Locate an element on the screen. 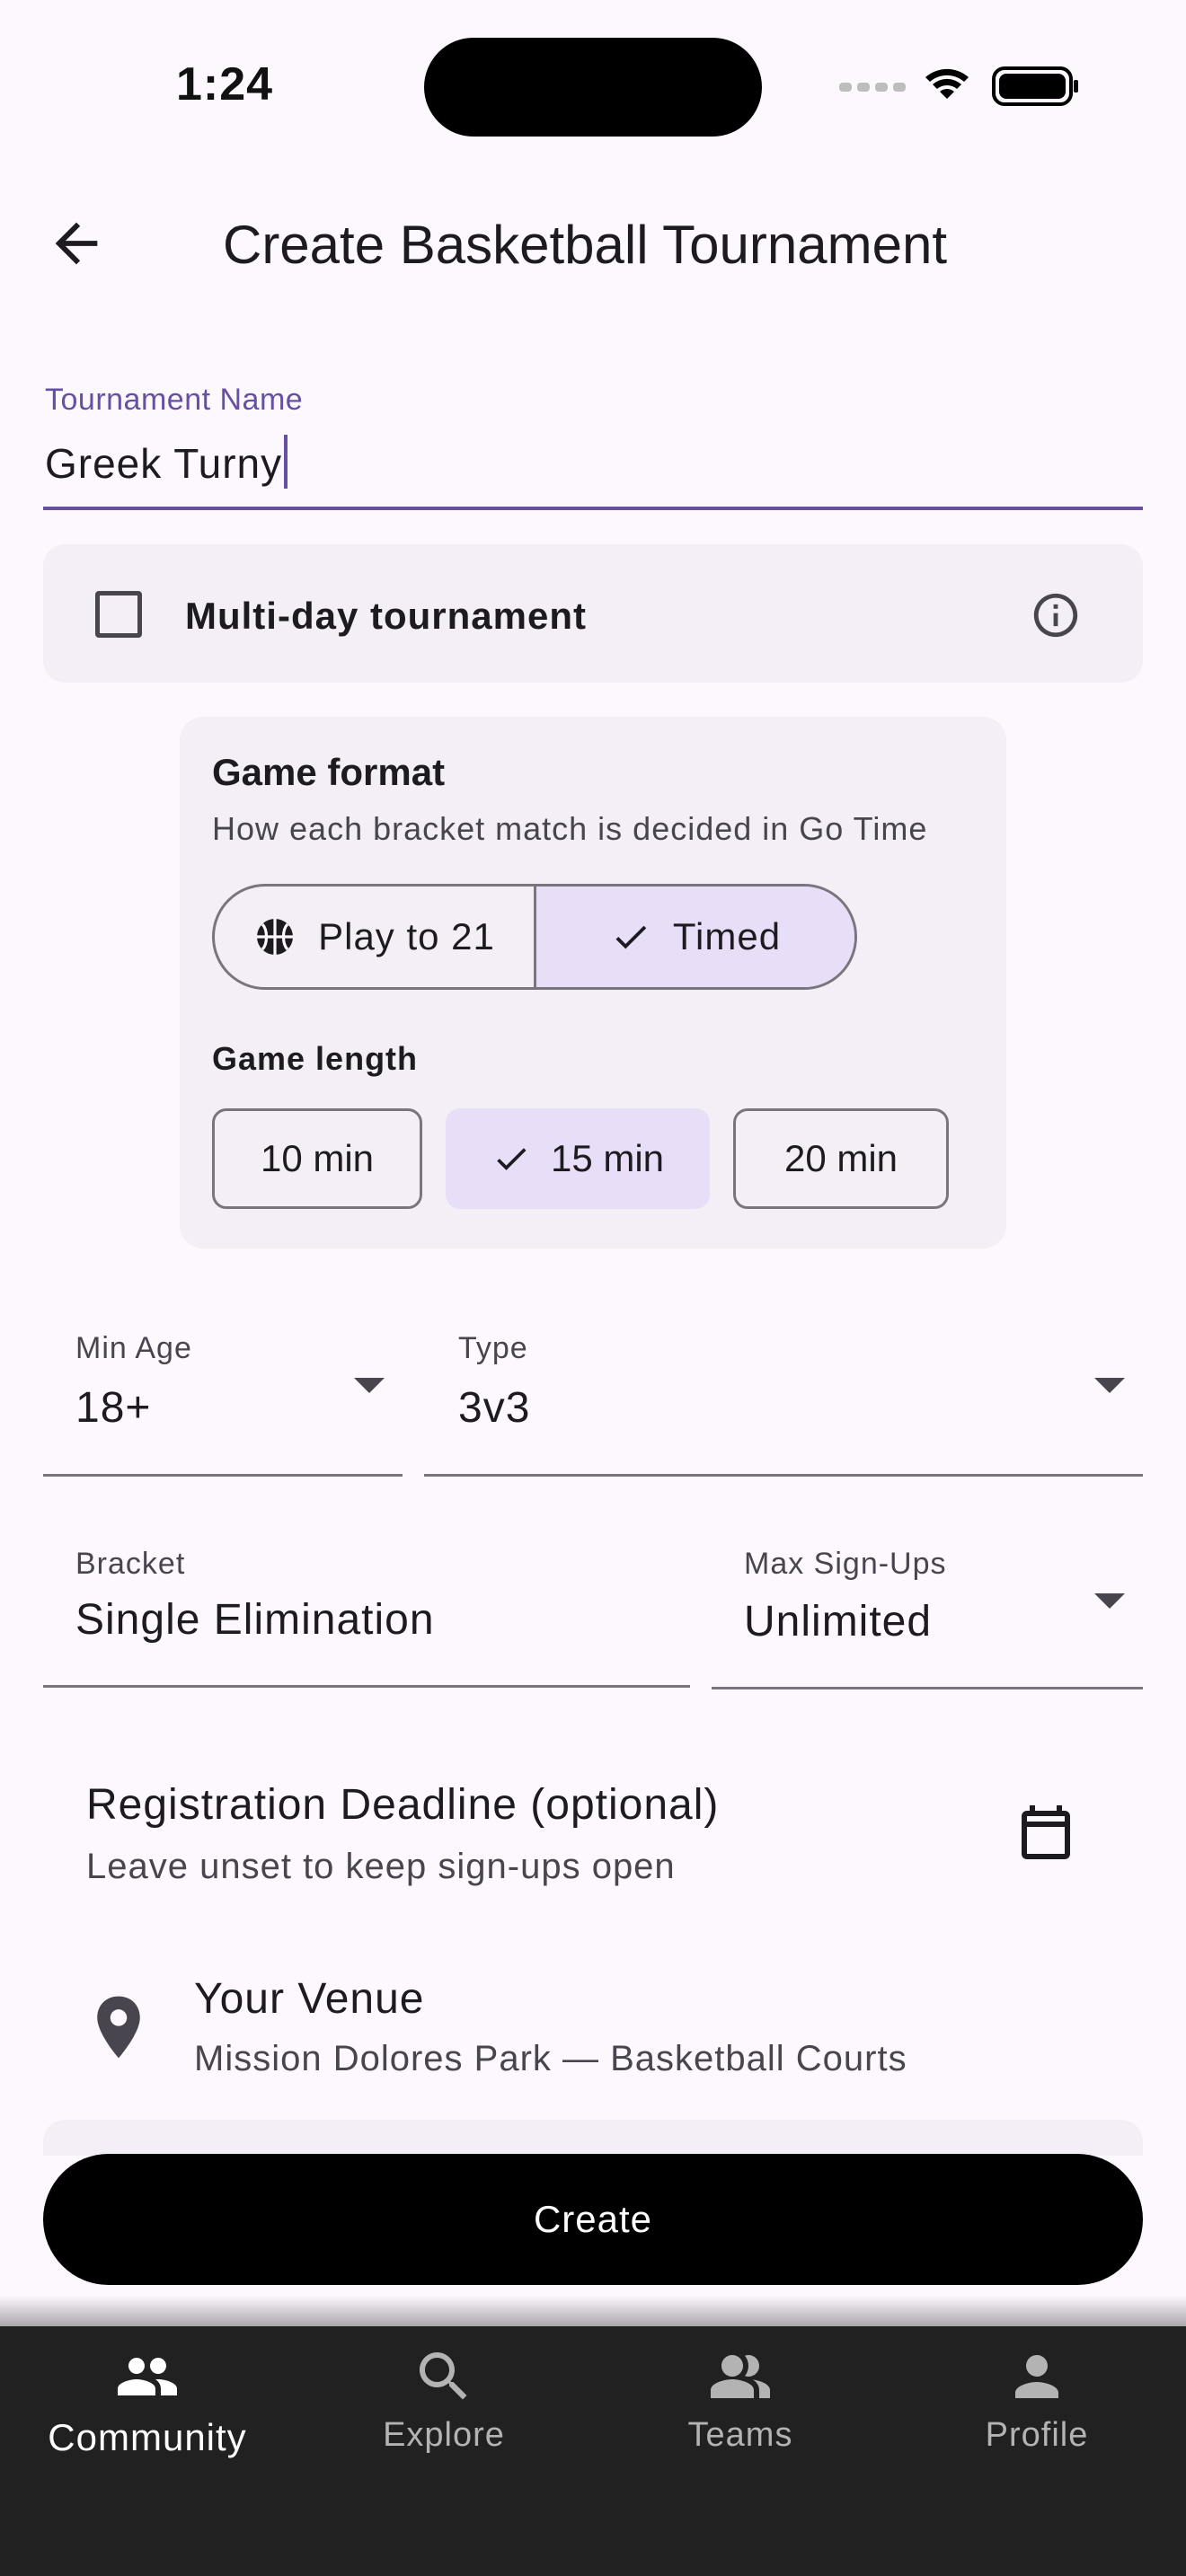  format-timed-button: Timed is located at coordinates (695, 937).